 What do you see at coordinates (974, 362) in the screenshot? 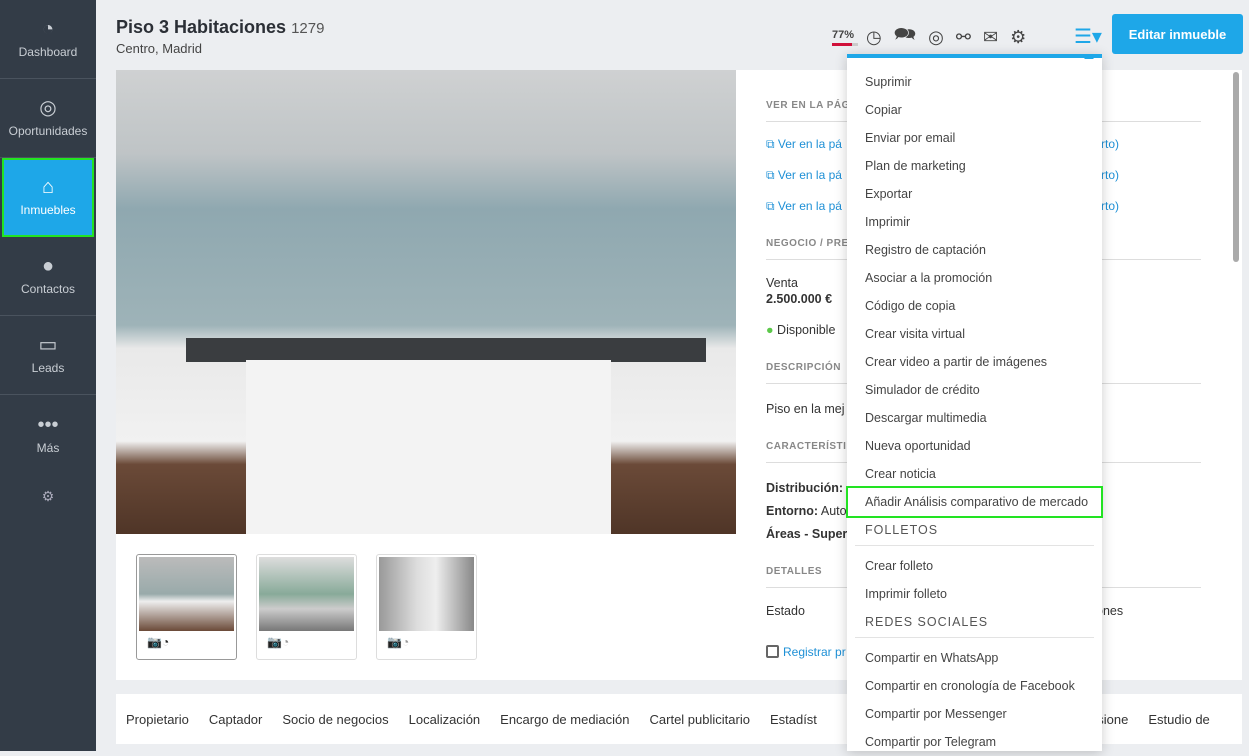
I see `menu-item: Crear video a partir de imágenes` at bounding box center [974, 362].